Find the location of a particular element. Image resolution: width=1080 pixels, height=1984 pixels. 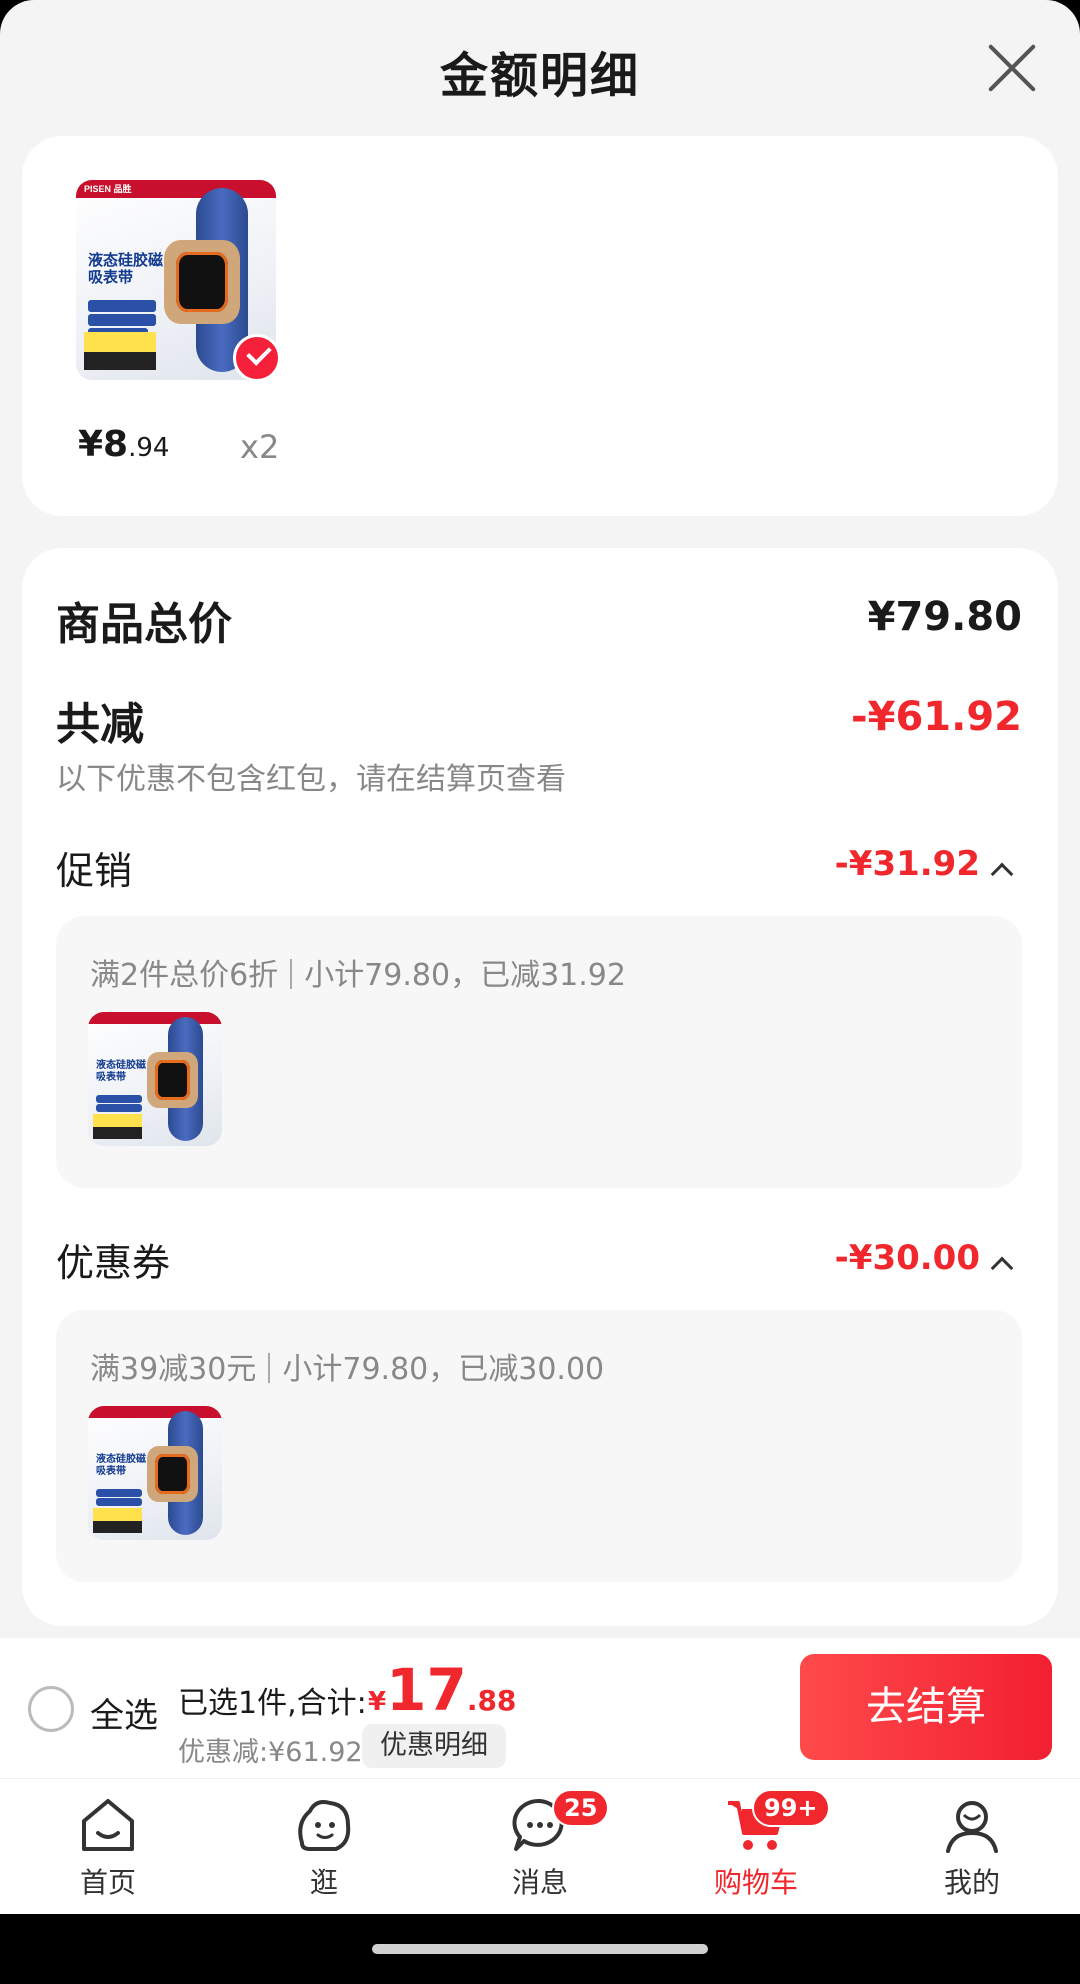

tab-home-label: 首页 is located at coordinates (107, 1882).